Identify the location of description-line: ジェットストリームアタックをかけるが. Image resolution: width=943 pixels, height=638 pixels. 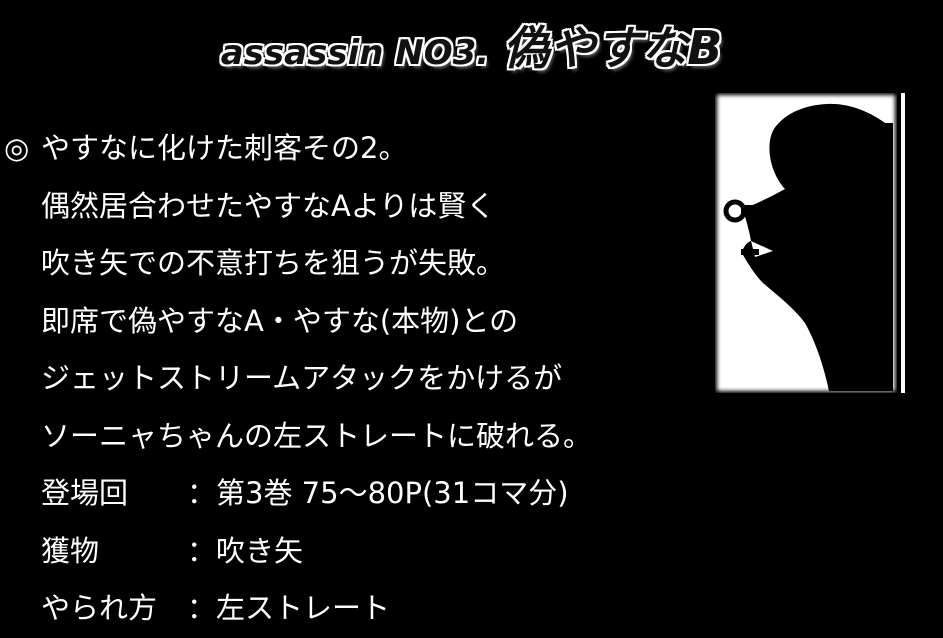
(302, 378).